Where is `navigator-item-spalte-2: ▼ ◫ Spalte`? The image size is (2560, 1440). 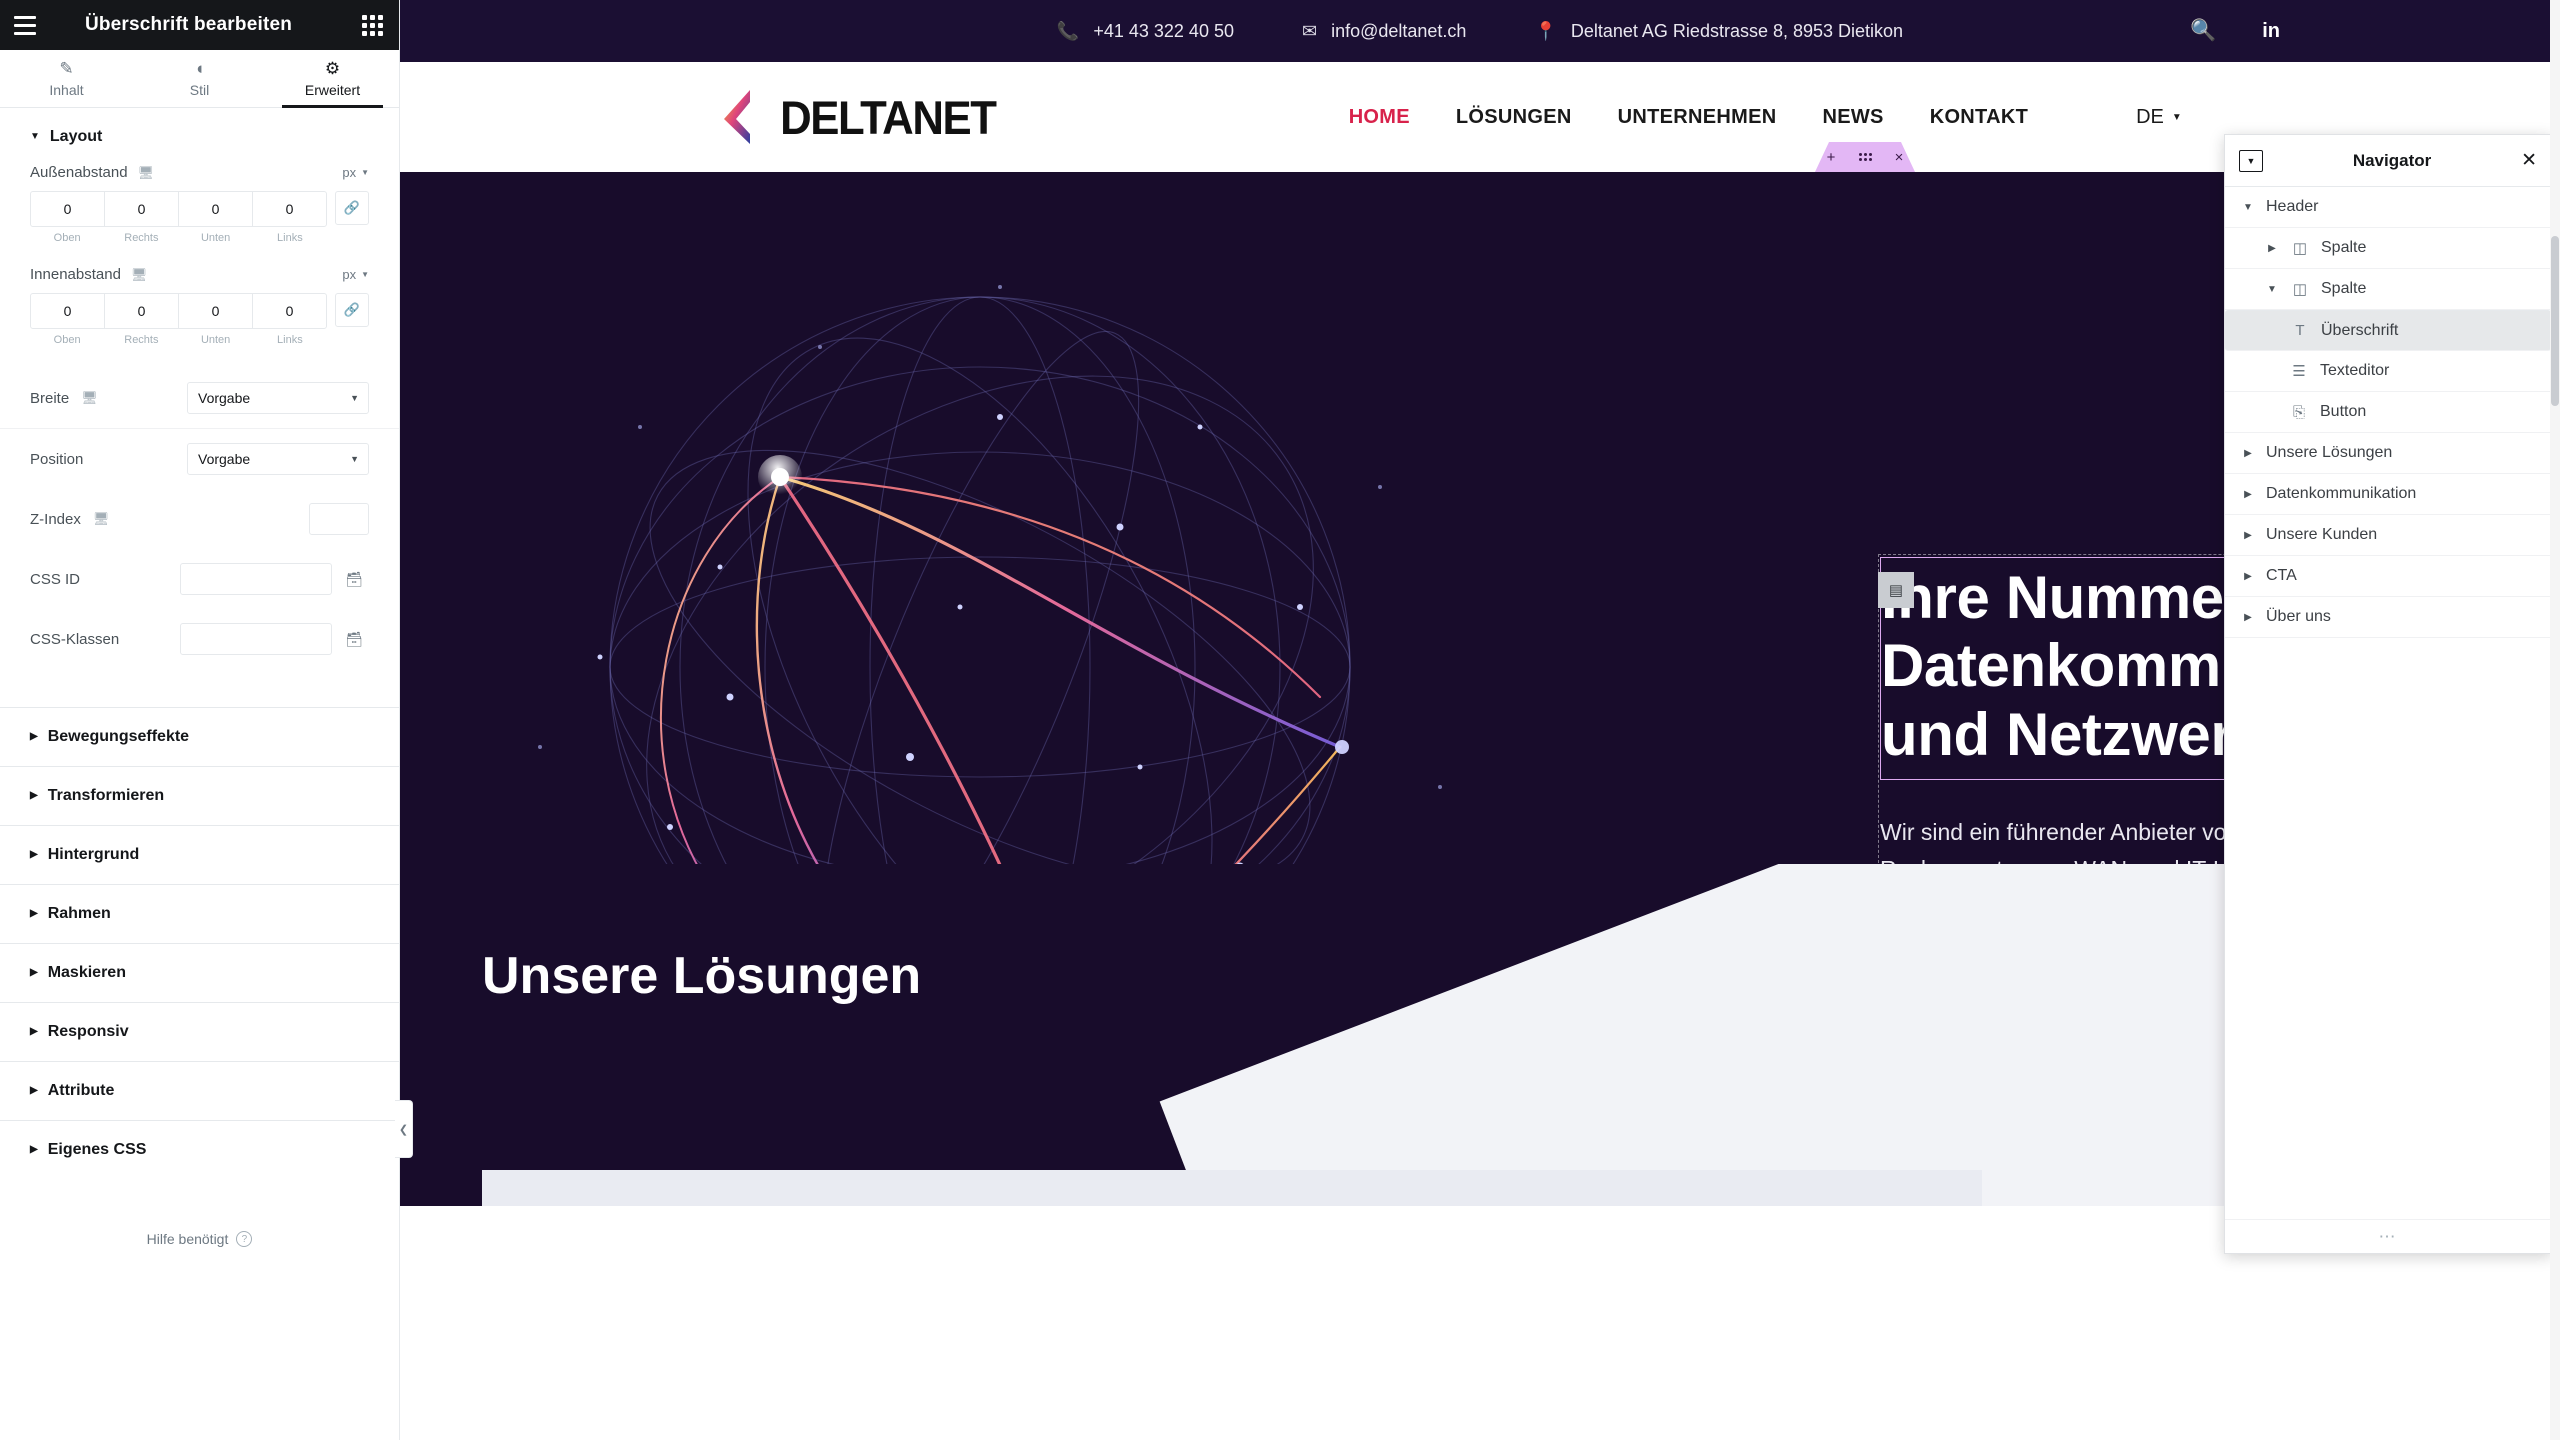
navigator-item-spalte-2: ▼ ◫ Spalte is located at coordinates (2388, 289).